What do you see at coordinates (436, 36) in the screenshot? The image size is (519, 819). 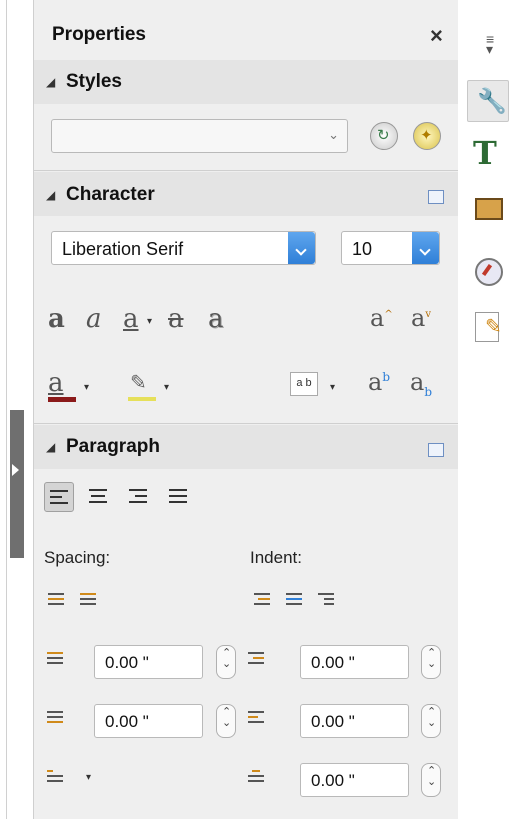 I see `close-panel-button: ×` at bounding box center [436, 36].